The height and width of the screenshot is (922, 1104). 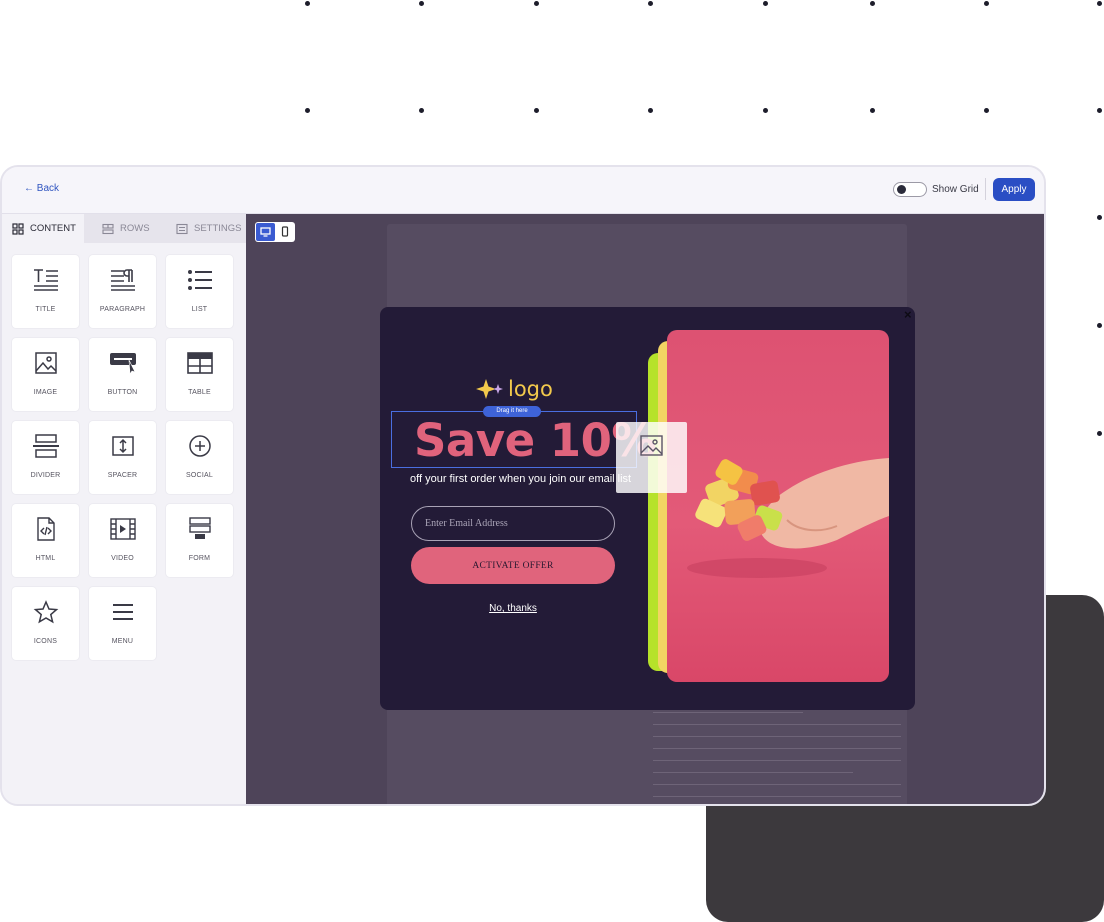 I want to click on title-icon, so click(x=46, y=280).